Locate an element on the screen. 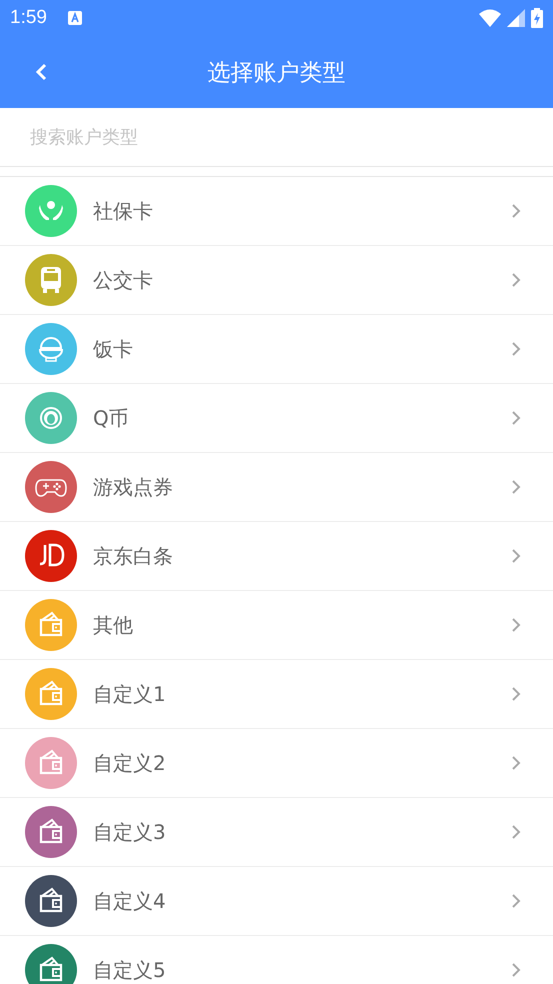 This screenshot has width=553, height=984. account-type-item: 游戏点券 is located at coordinates (276, 487).